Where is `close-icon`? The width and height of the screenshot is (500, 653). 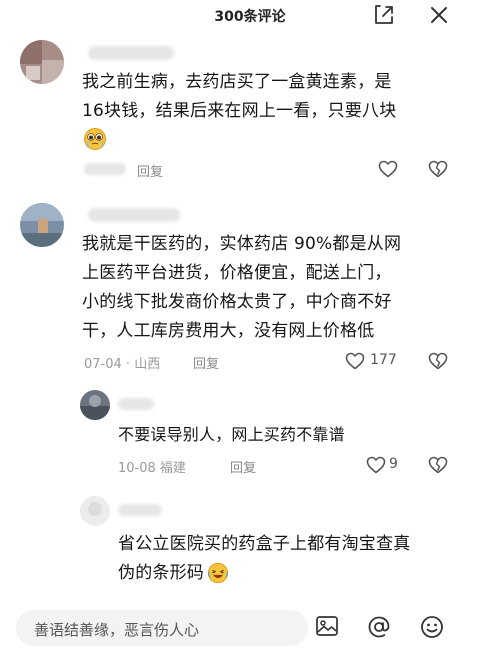
close-icon is located at coordinates (439, 15).